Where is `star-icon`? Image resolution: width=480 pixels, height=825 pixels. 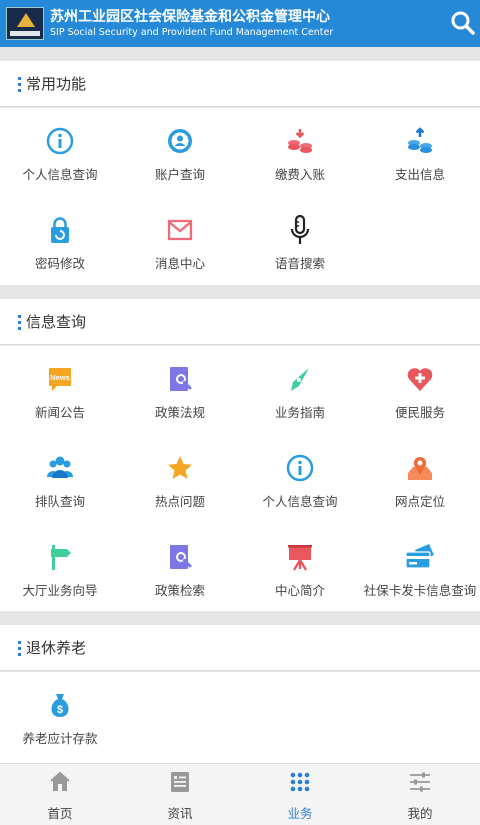 star-icon is located at coordinates (180, 467).